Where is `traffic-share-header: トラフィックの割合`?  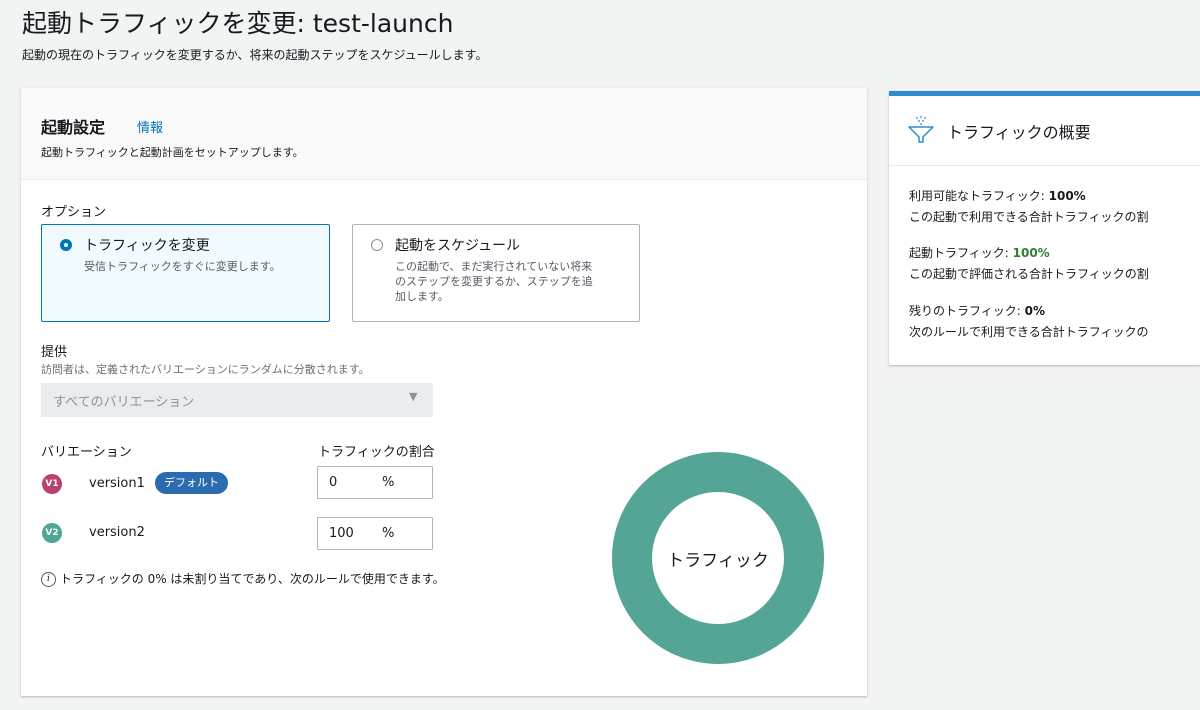
traffic-share-header: トラフィックの割合 is located at coordinates (376, 452).